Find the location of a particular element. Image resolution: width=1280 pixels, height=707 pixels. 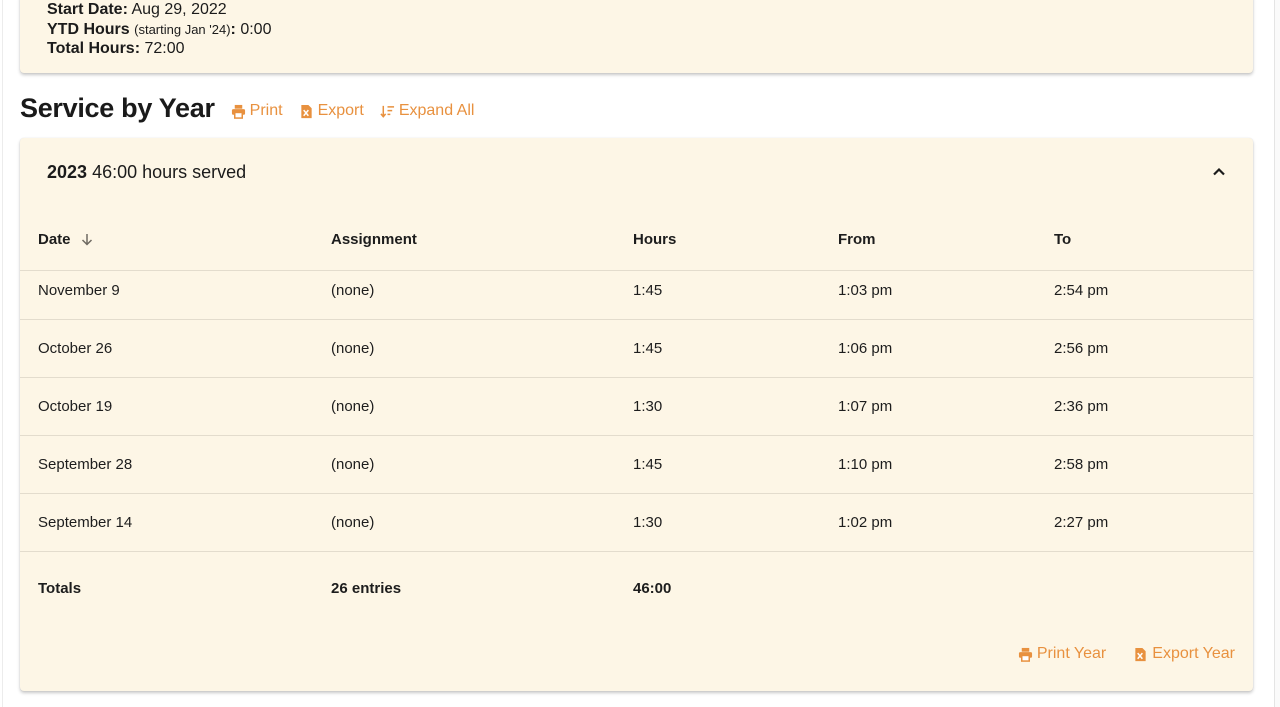

ytd-hours-colon: : is located at coordinates (233, 29).